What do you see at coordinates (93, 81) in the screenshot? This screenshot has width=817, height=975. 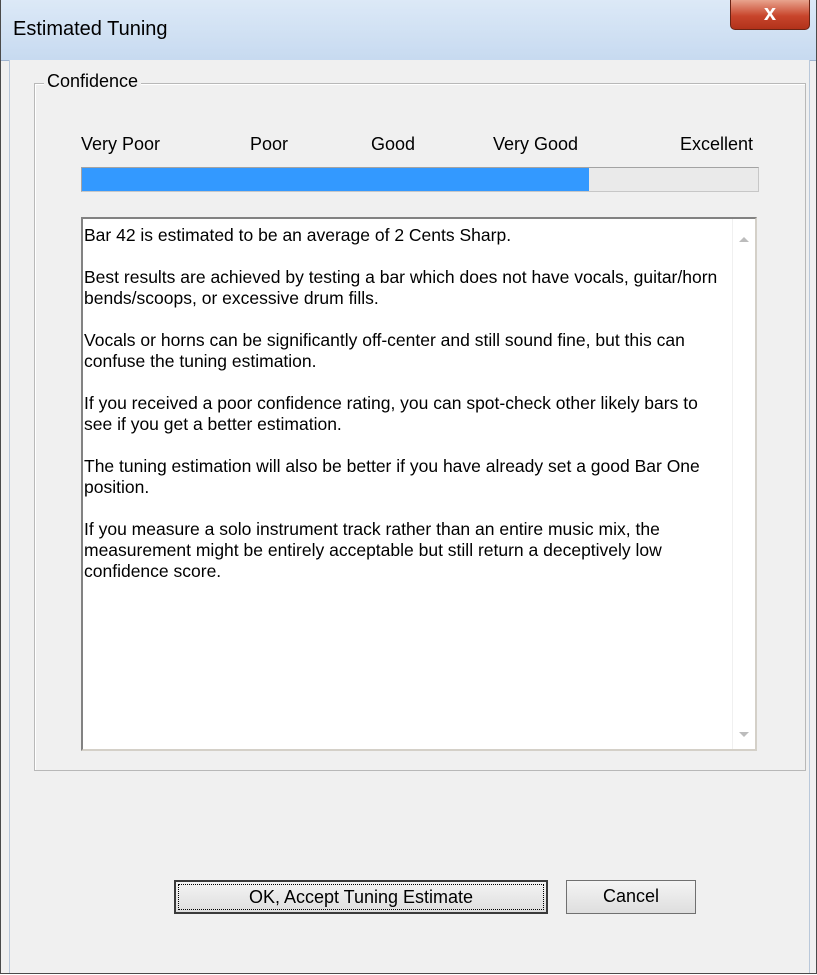 I see `confidence-group-label: Confidence` at bounding box center [93, 81].